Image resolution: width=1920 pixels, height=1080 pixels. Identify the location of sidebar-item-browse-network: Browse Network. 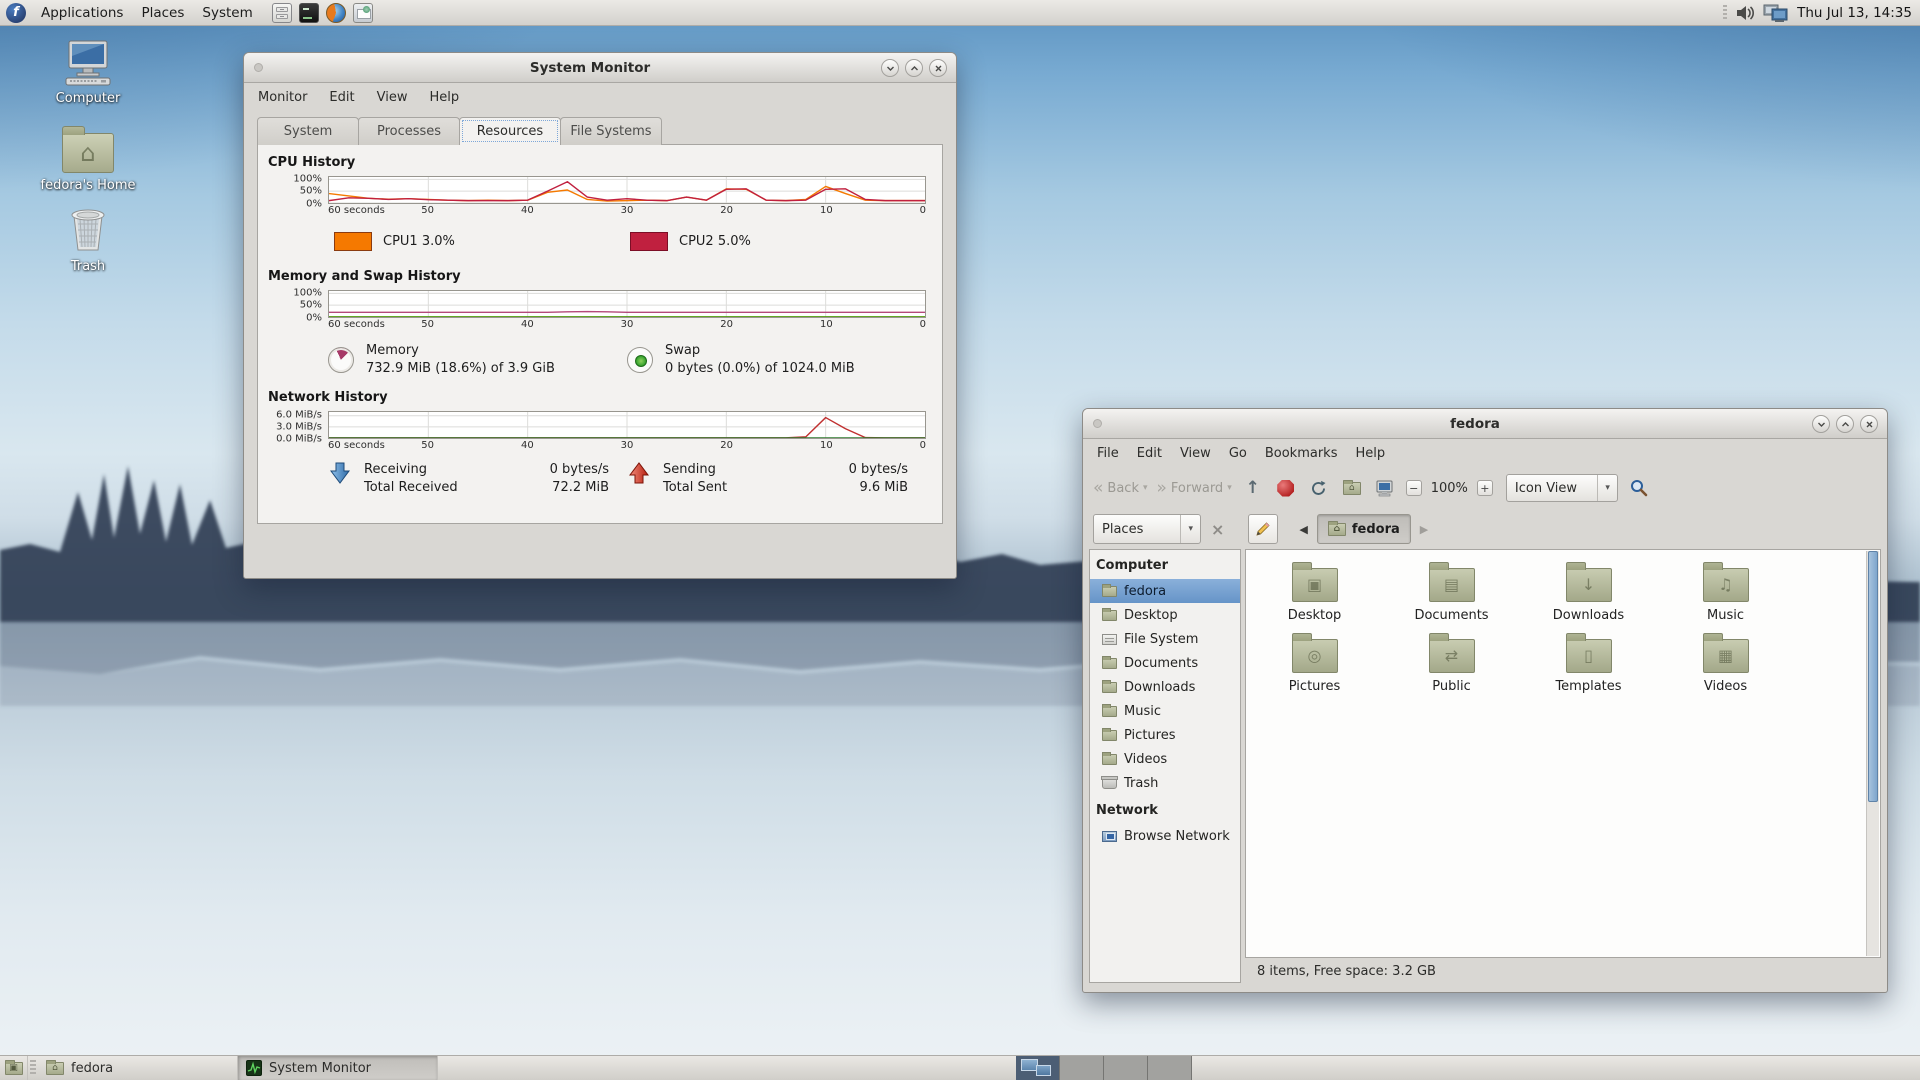
(1165, 836).